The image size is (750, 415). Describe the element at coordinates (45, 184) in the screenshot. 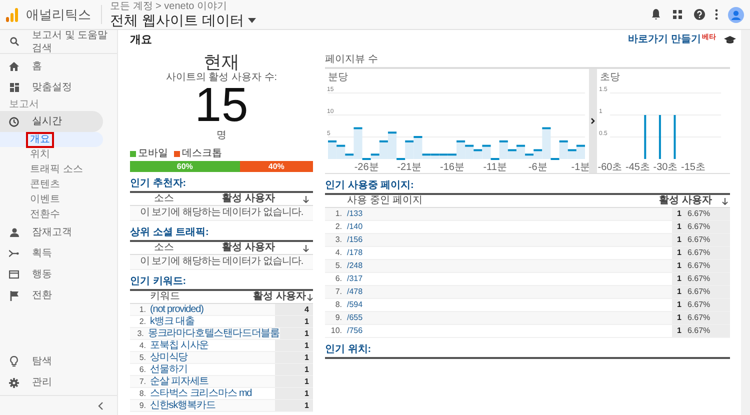

I see `nav-subitem: 콘텐츠` at that location.